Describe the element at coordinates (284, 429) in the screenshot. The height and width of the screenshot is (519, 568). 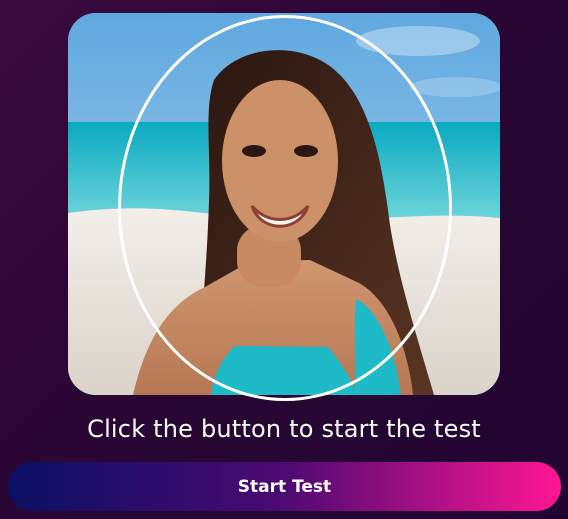
I see `instruction-text: Click the button to start the test` at that location.